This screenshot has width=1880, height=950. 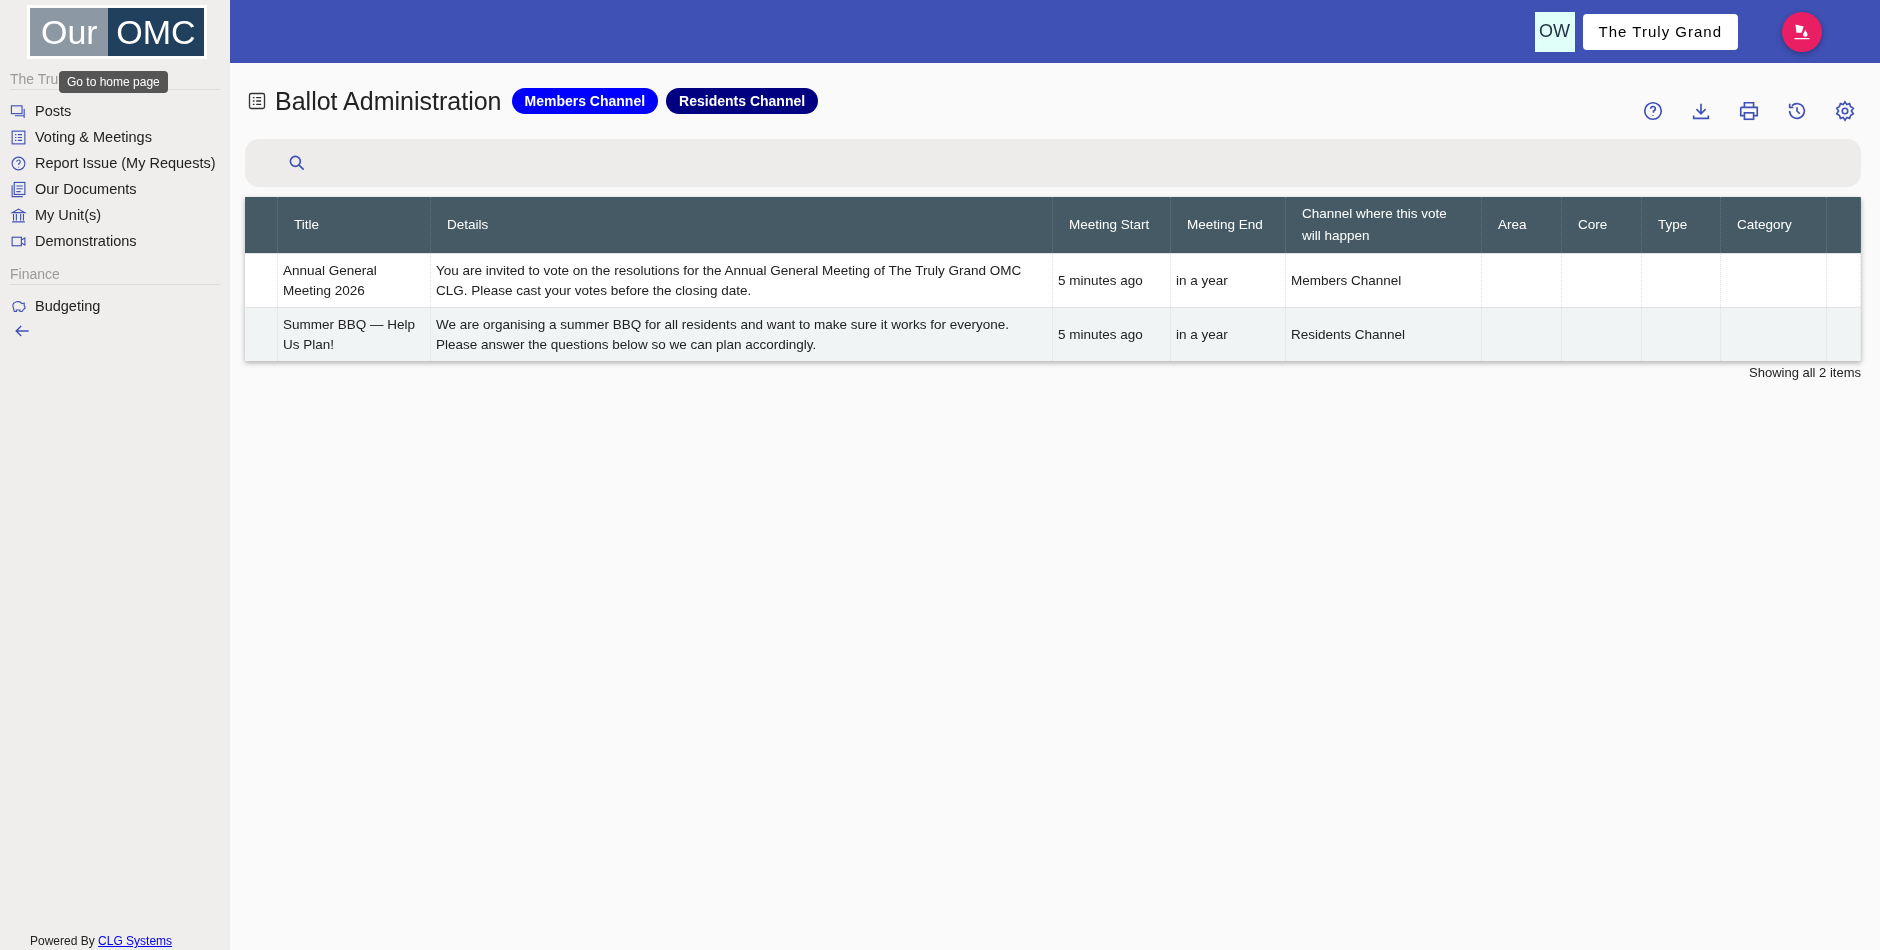 What do you see at coordinates (115, 111) in the screenshot?
I see `nav-item: Posts` at bounding box center [115, 111].